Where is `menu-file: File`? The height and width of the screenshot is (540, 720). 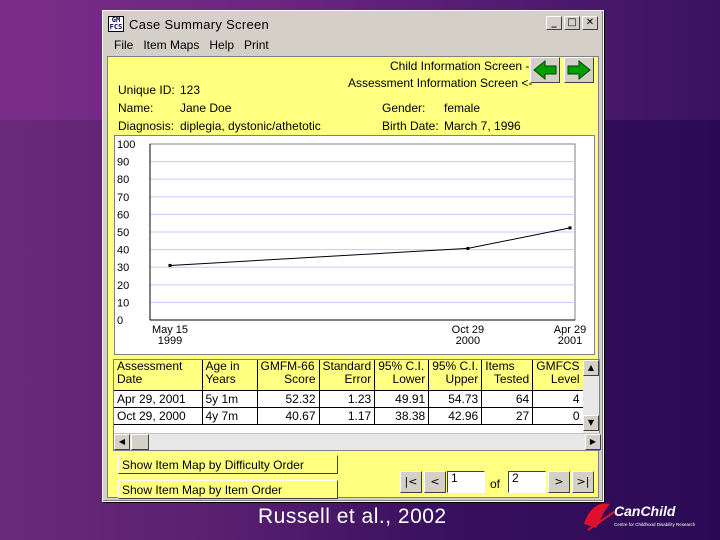
menu-file: File is located at coordinates (123, 45).